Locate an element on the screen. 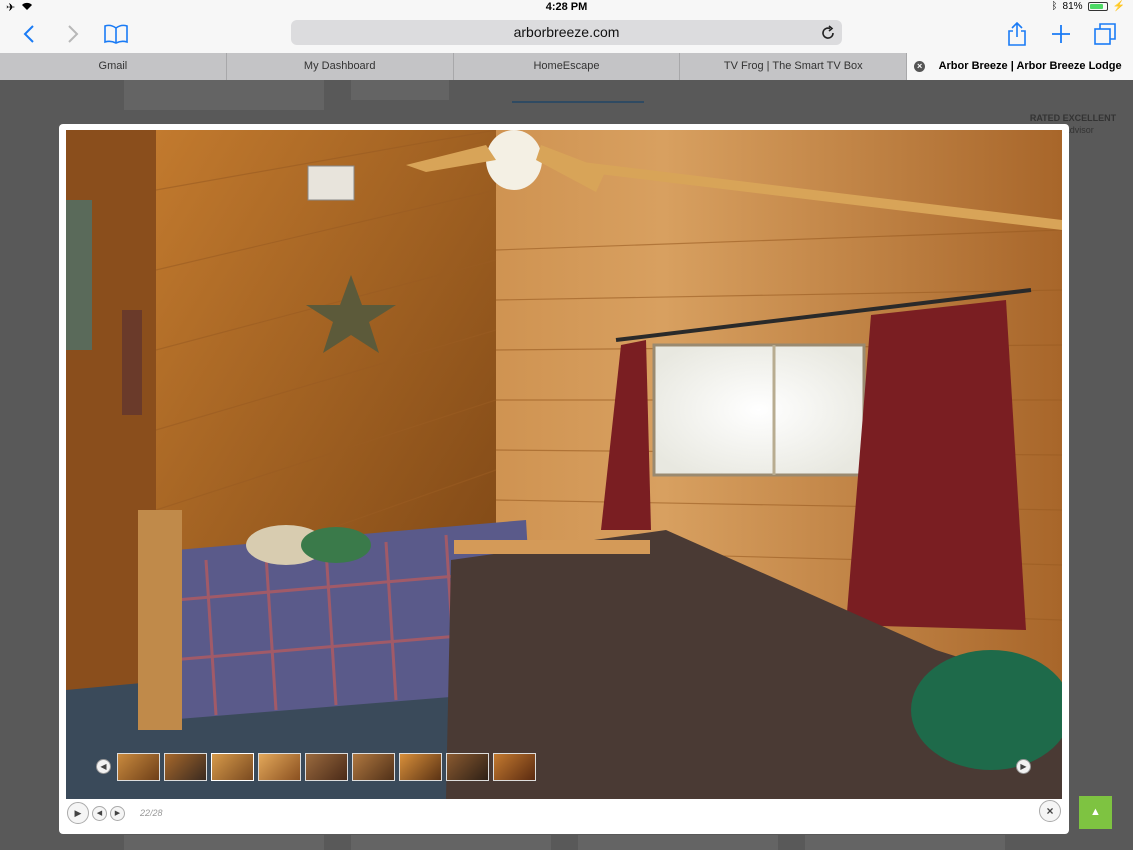 The image size is (1133, 850). tab-label: HomeEscape is located at coordinates (566, 66).